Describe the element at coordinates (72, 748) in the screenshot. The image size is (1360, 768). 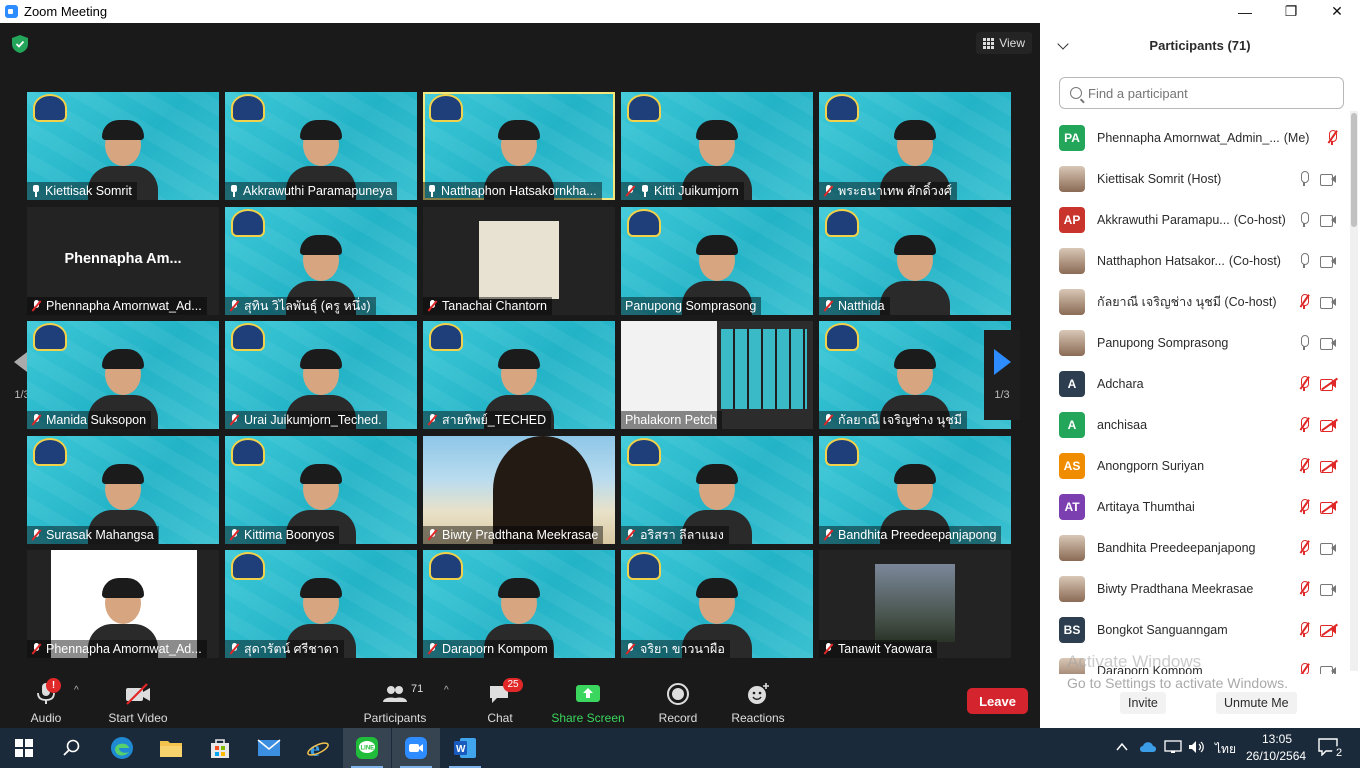
I see `taskbar-search-button` at that location.